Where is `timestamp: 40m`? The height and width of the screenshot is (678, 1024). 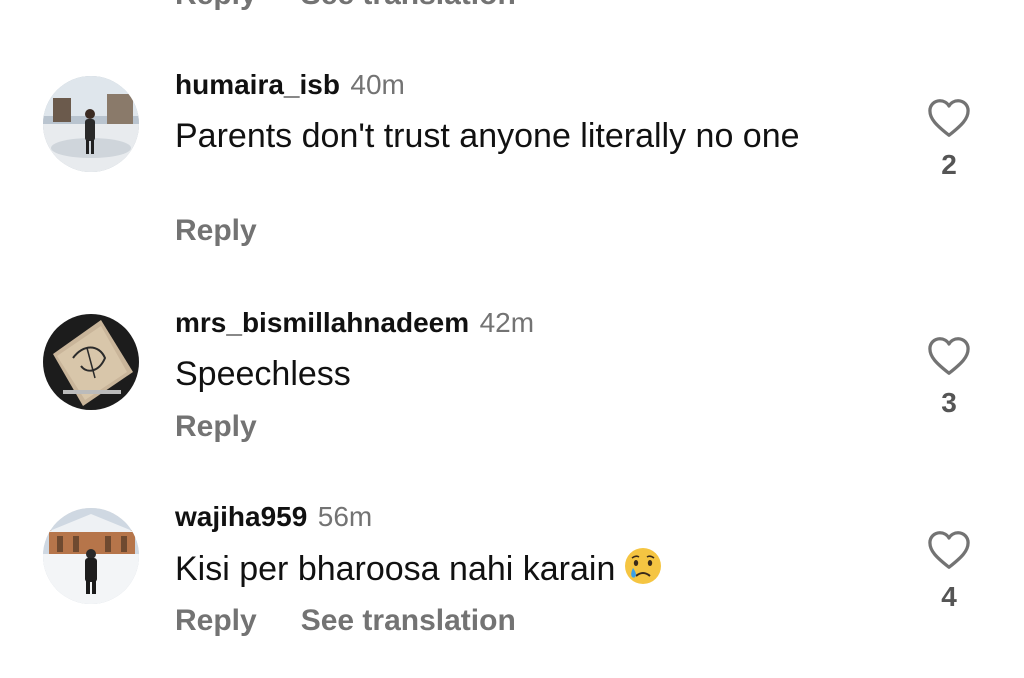
timestamp: 40m is located at coordinates (377, 84).